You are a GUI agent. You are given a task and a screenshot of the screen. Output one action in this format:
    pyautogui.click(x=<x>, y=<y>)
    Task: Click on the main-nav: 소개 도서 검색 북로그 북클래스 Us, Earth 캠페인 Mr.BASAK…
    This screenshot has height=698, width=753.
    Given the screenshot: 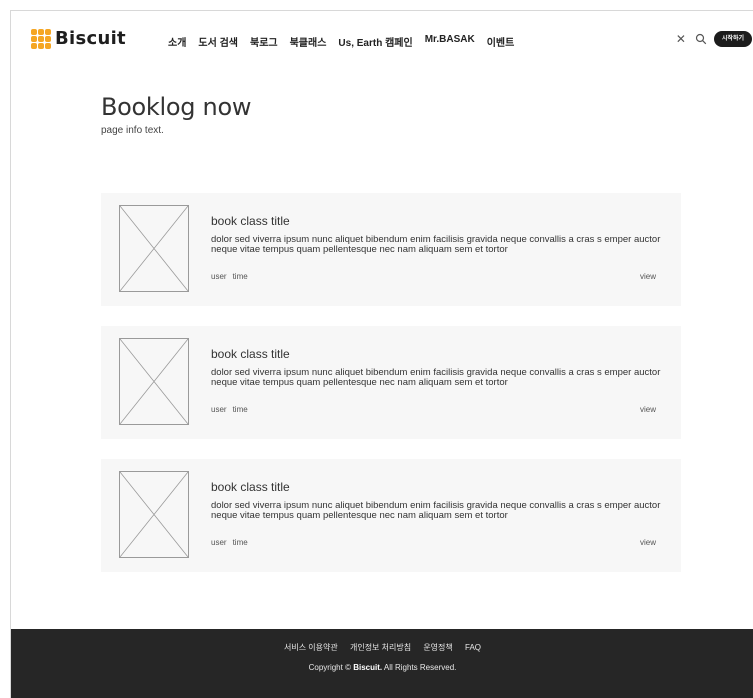 What is the action you would take?
    pyautogui.click(x=347, y=41)
    